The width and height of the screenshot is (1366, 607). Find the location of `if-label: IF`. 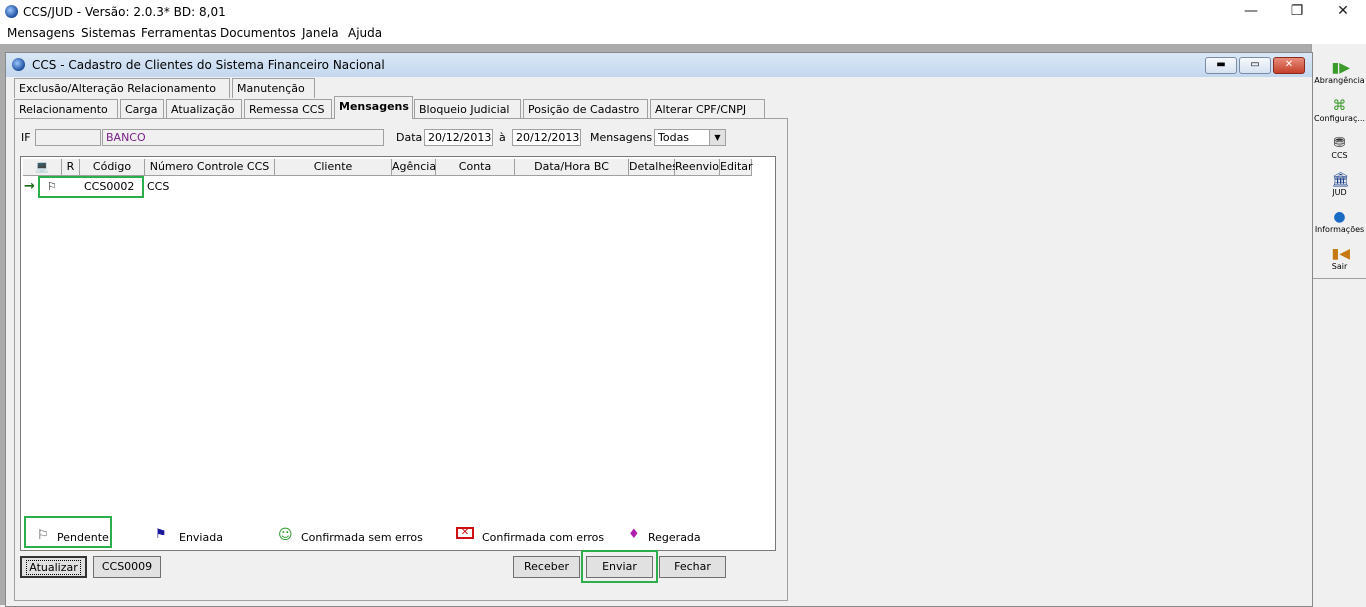

if-label: IF is located at coordinates (26, 137).